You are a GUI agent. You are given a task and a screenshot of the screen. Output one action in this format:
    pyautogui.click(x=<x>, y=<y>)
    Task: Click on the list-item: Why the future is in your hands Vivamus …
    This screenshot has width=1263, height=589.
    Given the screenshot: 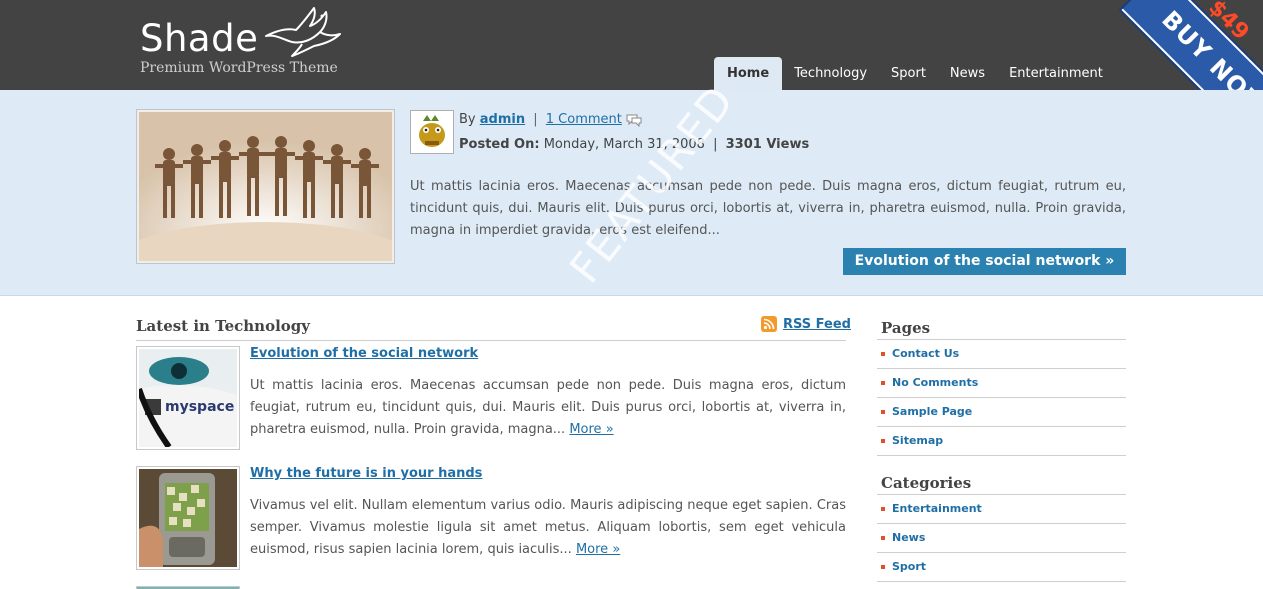 What is the action you would take?
    pyautogui.click(x=491, y=518)
    